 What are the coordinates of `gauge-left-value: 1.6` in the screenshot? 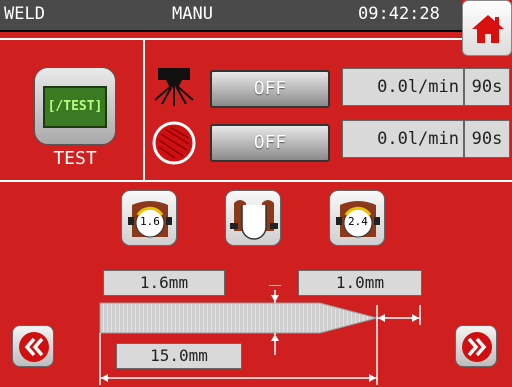 It's located at (150, 221).